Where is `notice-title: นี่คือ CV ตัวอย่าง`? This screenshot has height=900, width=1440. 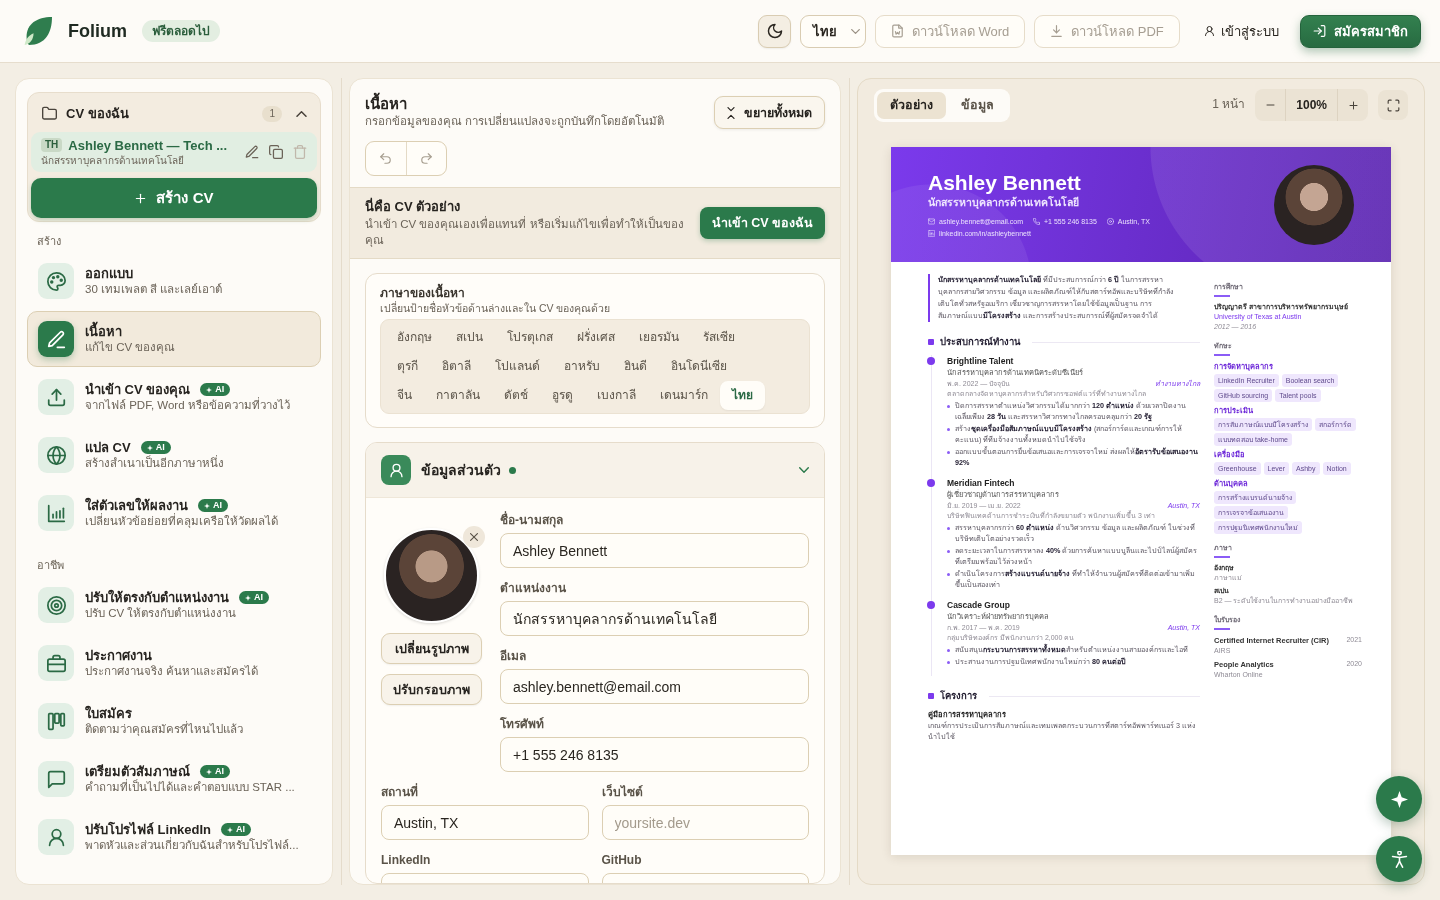
notice-title: นี่คือ CV ตัวอย่าง is located at coordinates (413, 207).